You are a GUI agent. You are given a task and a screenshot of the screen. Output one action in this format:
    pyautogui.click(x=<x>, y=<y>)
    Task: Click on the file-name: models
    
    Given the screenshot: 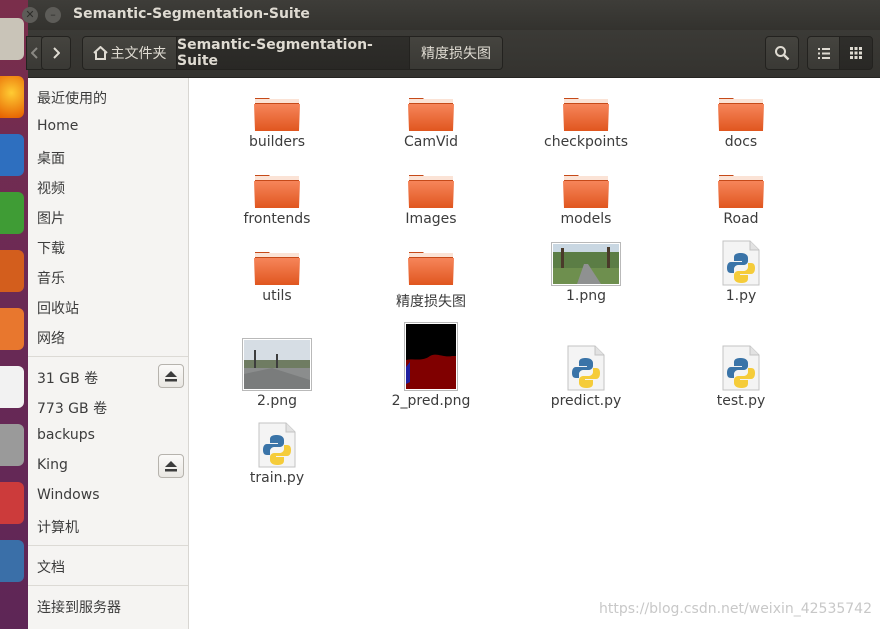 What is the action you would take?
    pyautogui.click(x=586, y=219)
    